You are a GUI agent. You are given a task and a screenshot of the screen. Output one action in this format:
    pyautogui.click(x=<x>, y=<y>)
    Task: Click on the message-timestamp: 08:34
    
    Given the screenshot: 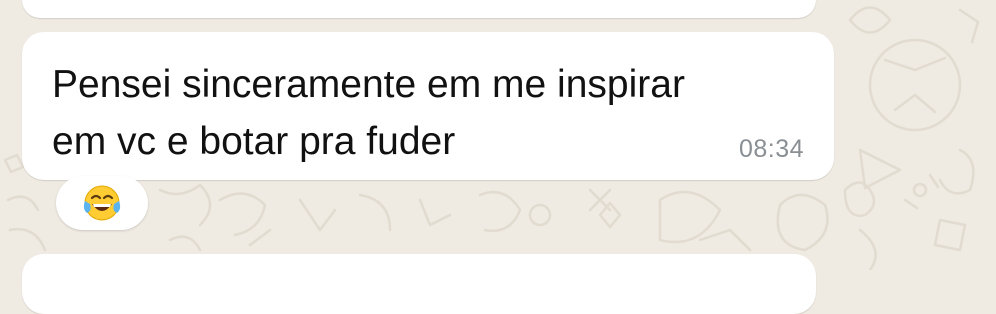 What is the action you would take?
    pyautogui.click(x=771, y=149)
    